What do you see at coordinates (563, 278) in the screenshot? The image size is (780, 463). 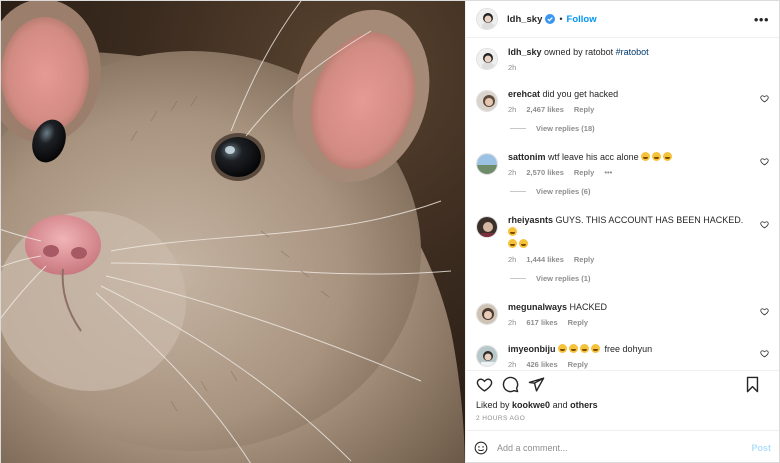 I see `view-replies-label: View replies (1)` at bounding box center [563, 278].